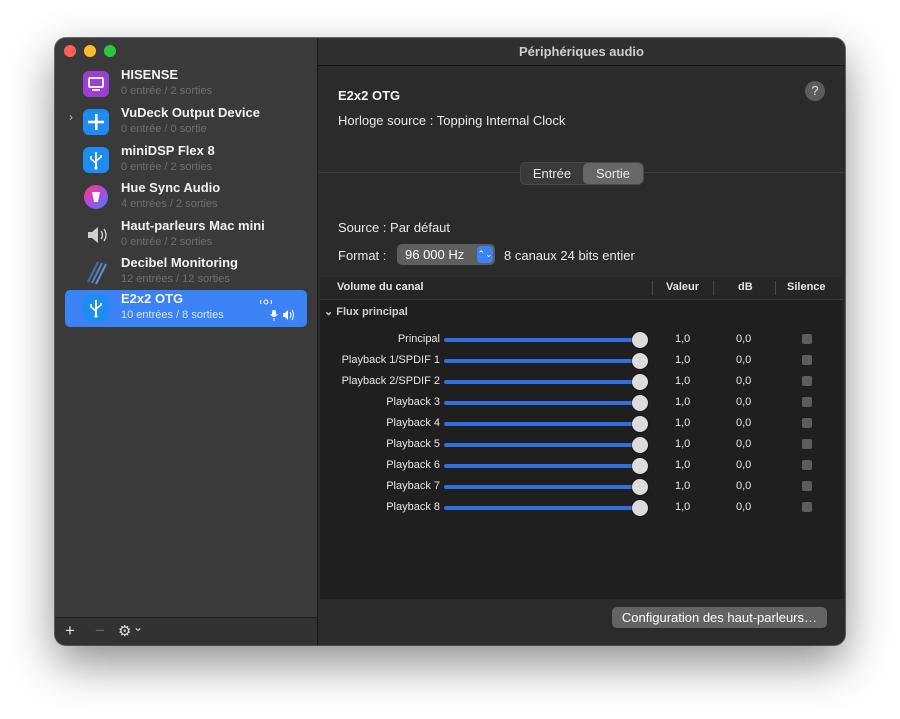 Image resolution: width=900 pixels, height=719 pixels. I want to click on device-name: VuDeck Output Device, so click(190, 112).